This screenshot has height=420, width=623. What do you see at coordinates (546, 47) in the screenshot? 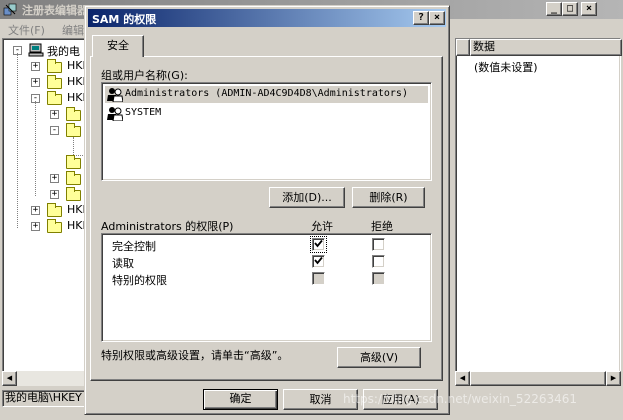
I see `column-header-data: 数据` at bounding box center [546, 47].